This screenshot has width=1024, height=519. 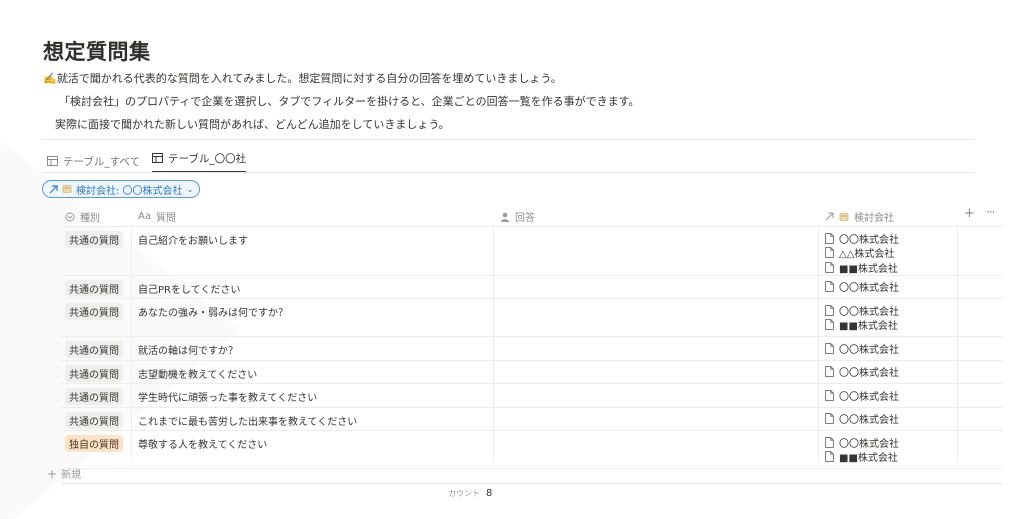 What do you see at coordinates (197, 373) in the screenshot?
I see `question-text: 志望動機を教えてください` at bounding box center [197, 373].